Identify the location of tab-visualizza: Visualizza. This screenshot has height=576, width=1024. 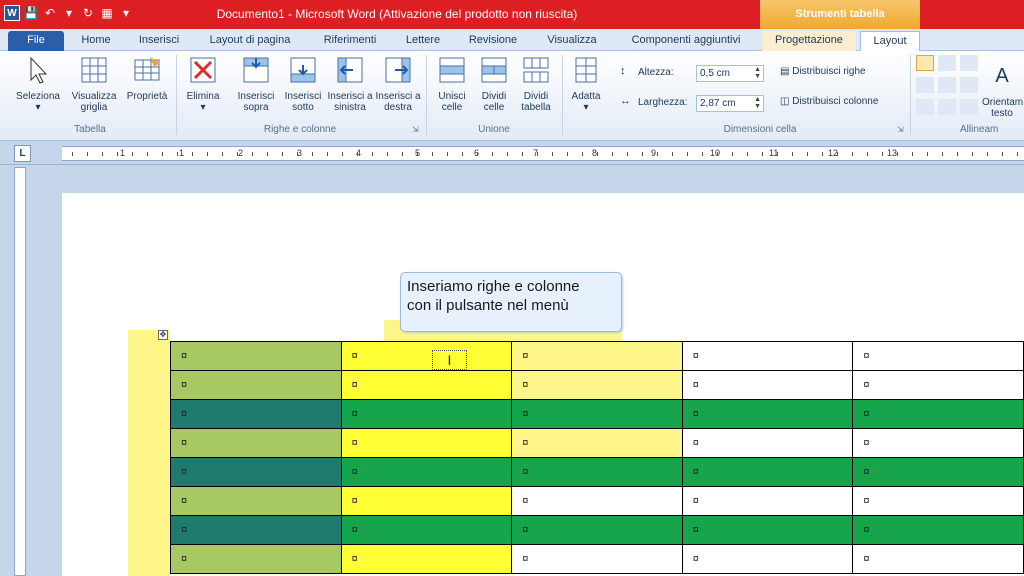
(572, 41).